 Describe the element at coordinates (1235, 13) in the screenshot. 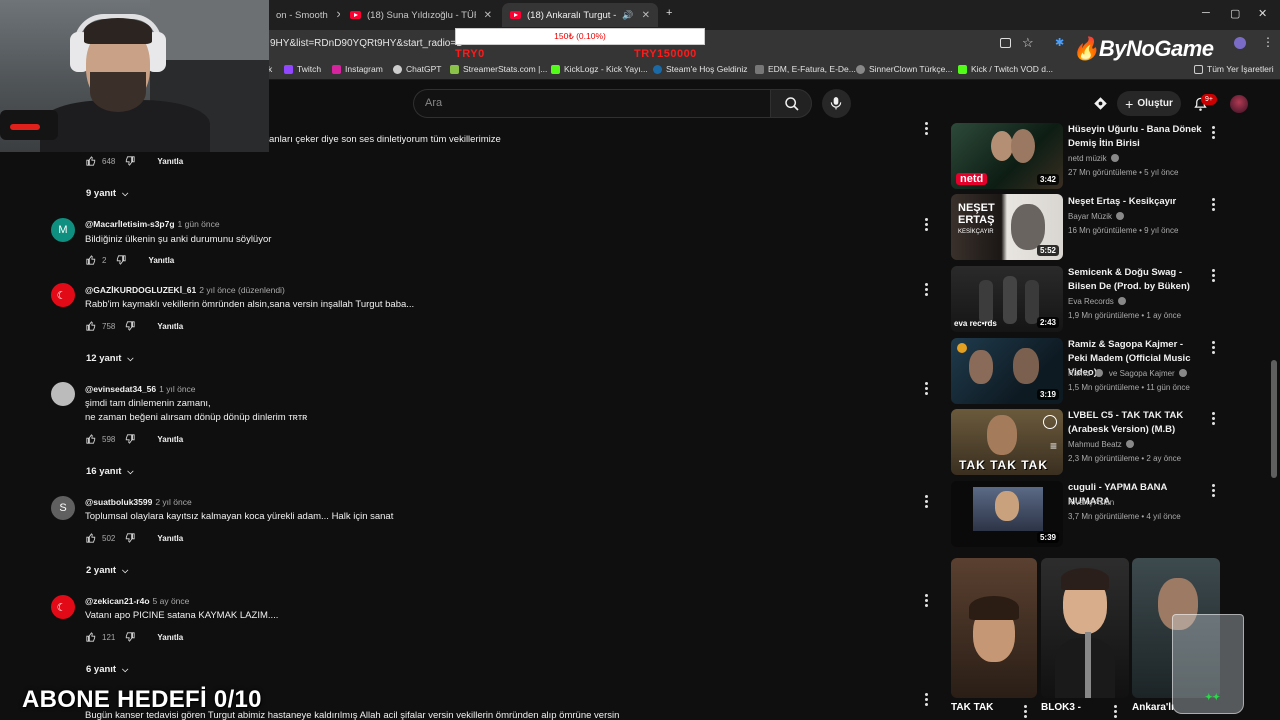

I see `maximize-icon: ▢` at that location.